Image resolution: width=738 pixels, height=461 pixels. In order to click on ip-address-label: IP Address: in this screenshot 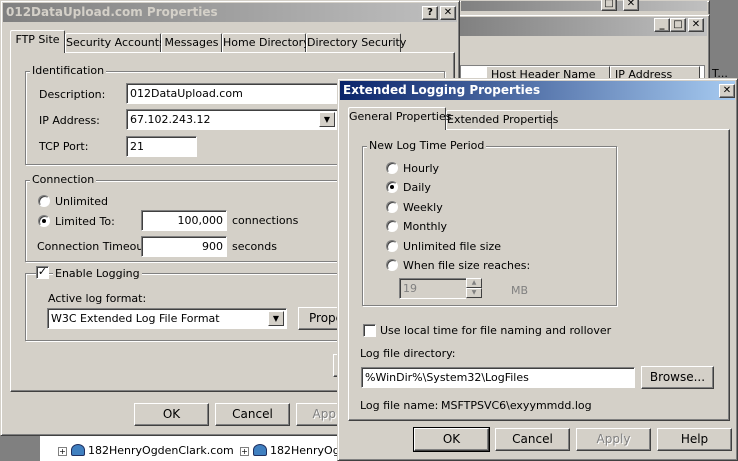, I will do `click(69, 120)`.